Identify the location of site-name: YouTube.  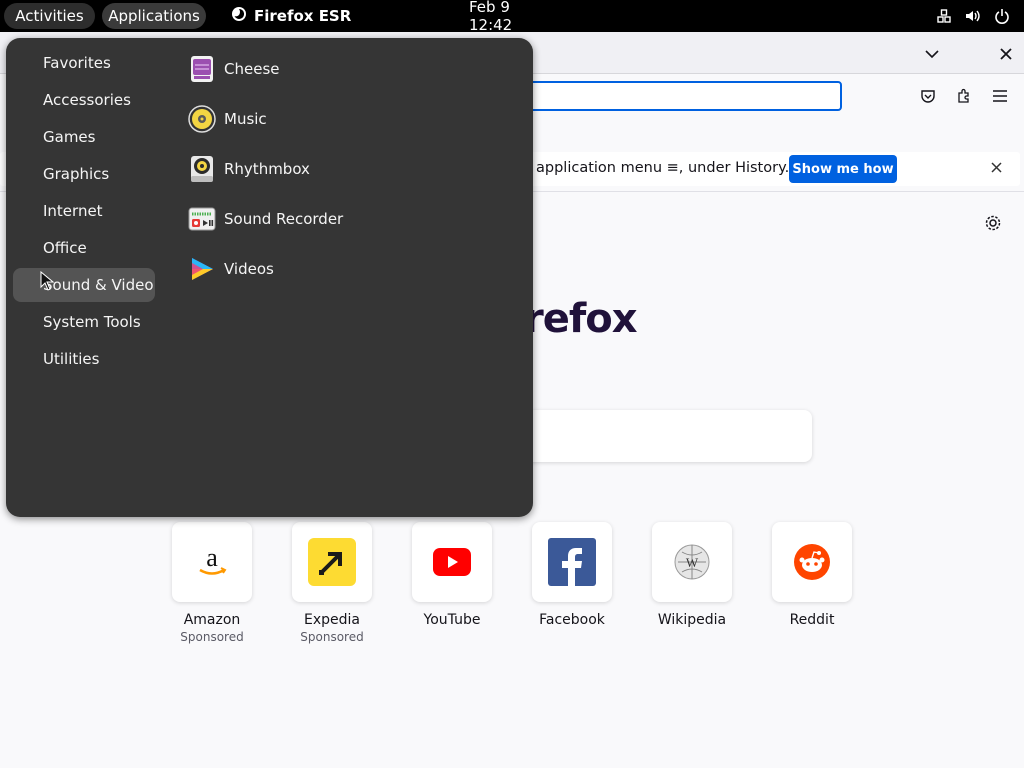
(452, 620).